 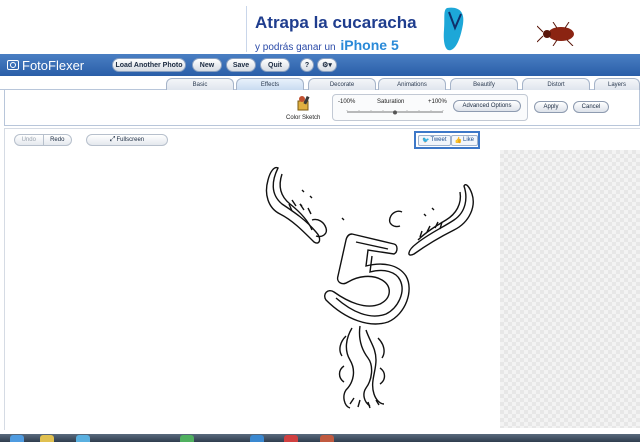 I want to click on tab-beautify: Beautify, so click(x=484, y=84).